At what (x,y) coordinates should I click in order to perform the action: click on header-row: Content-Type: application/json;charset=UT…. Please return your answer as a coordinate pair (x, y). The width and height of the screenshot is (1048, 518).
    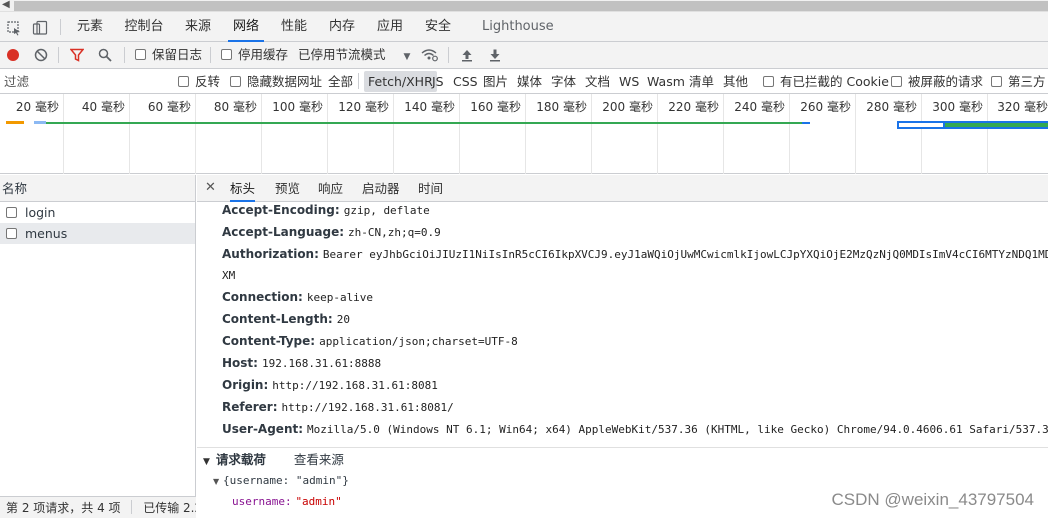
    Looking at the image, I should click on (370, 341).